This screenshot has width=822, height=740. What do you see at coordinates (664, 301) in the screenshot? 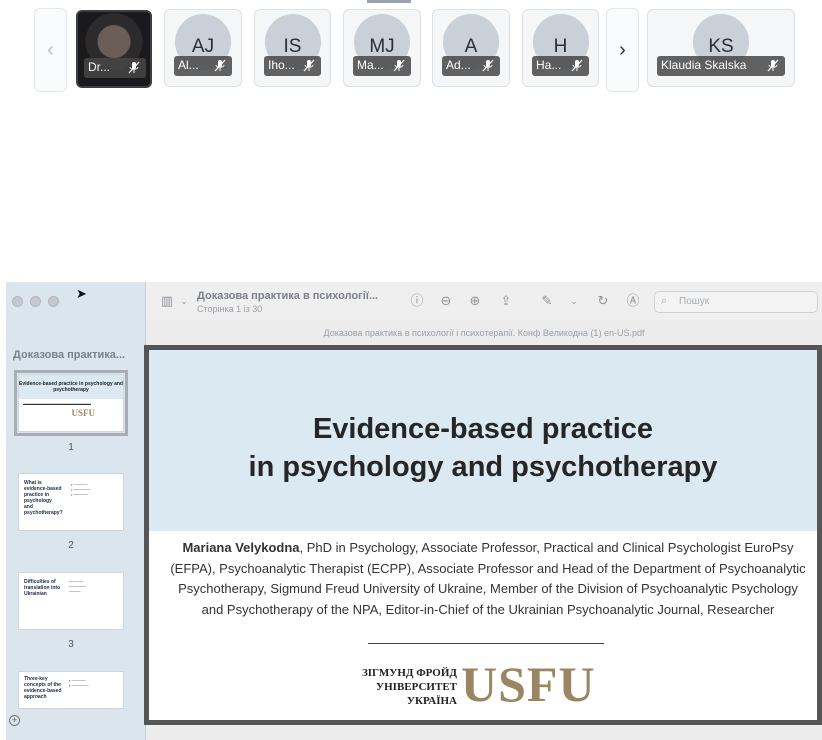
I see `search-icon: ⌕` at bounding box center [664, 301].